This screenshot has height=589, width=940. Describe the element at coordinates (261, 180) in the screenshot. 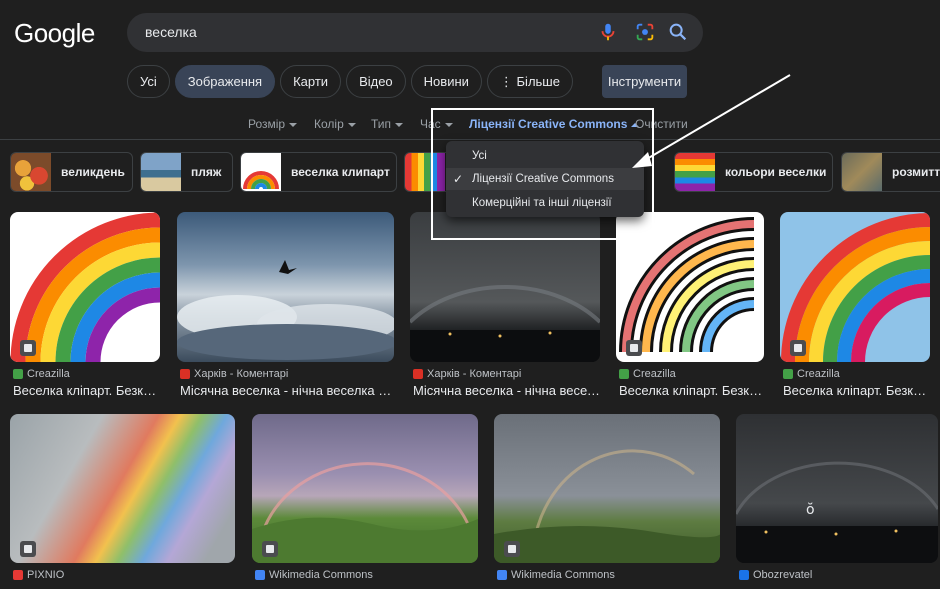

I see `rainbow-icon` at that location.